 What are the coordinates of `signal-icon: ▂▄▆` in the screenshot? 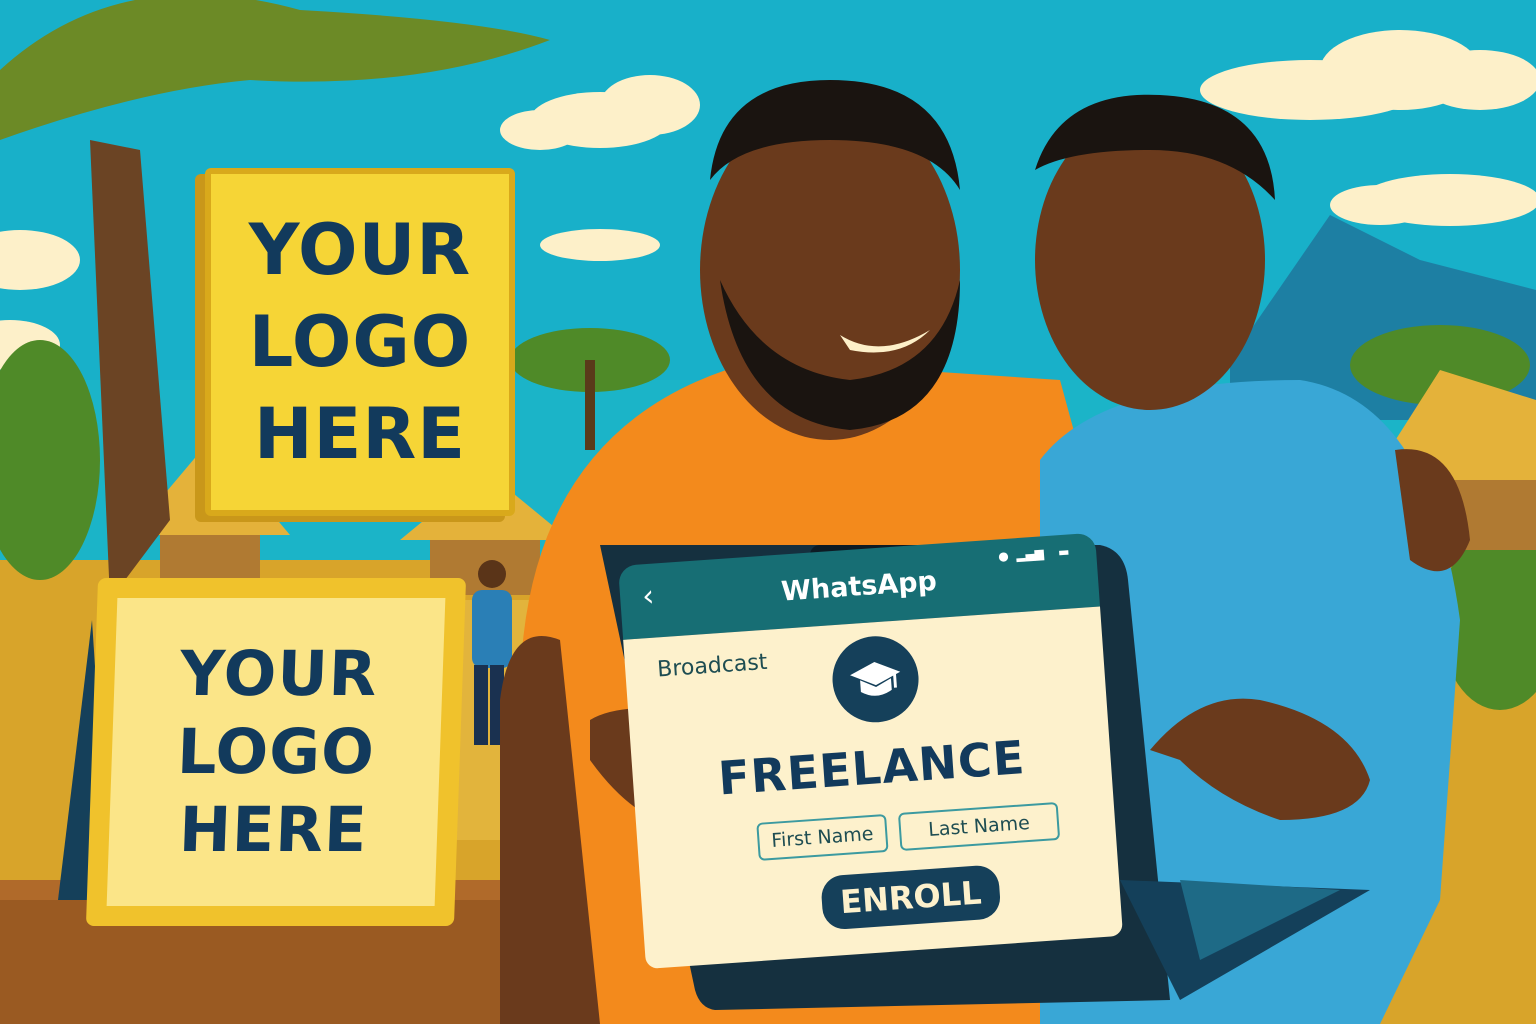 It's located at (1030, 554).